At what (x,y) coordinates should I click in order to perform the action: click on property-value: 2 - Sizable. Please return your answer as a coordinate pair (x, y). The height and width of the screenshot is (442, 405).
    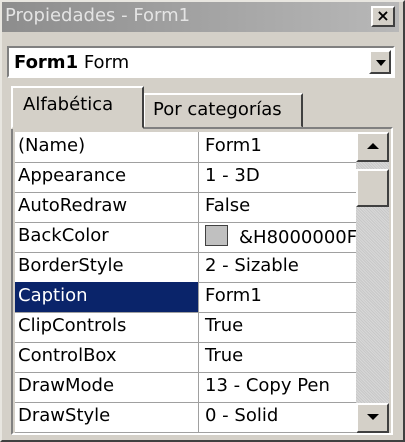
    Looking at the image, I should click on (278, 267).